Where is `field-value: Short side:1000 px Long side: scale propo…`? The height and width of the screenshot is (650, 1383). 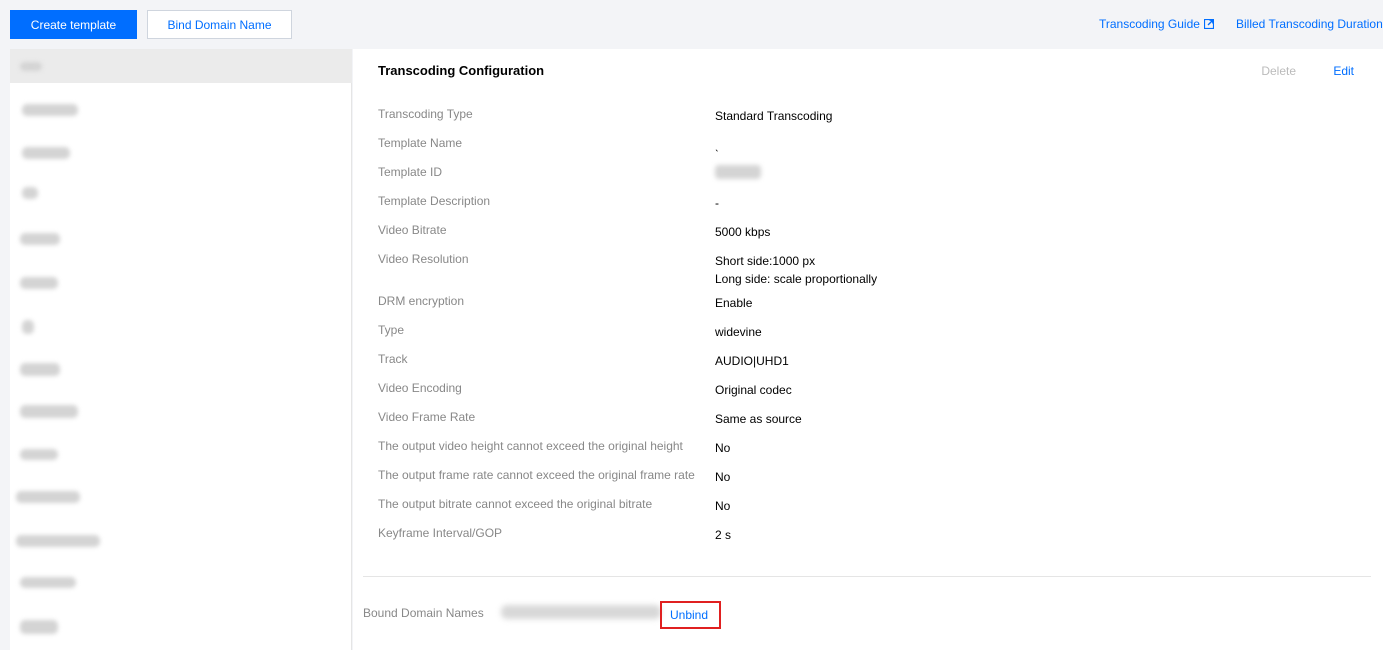 field-value: Short side:1000 px Long side: scale propo… is located at coordinates (796, 270).